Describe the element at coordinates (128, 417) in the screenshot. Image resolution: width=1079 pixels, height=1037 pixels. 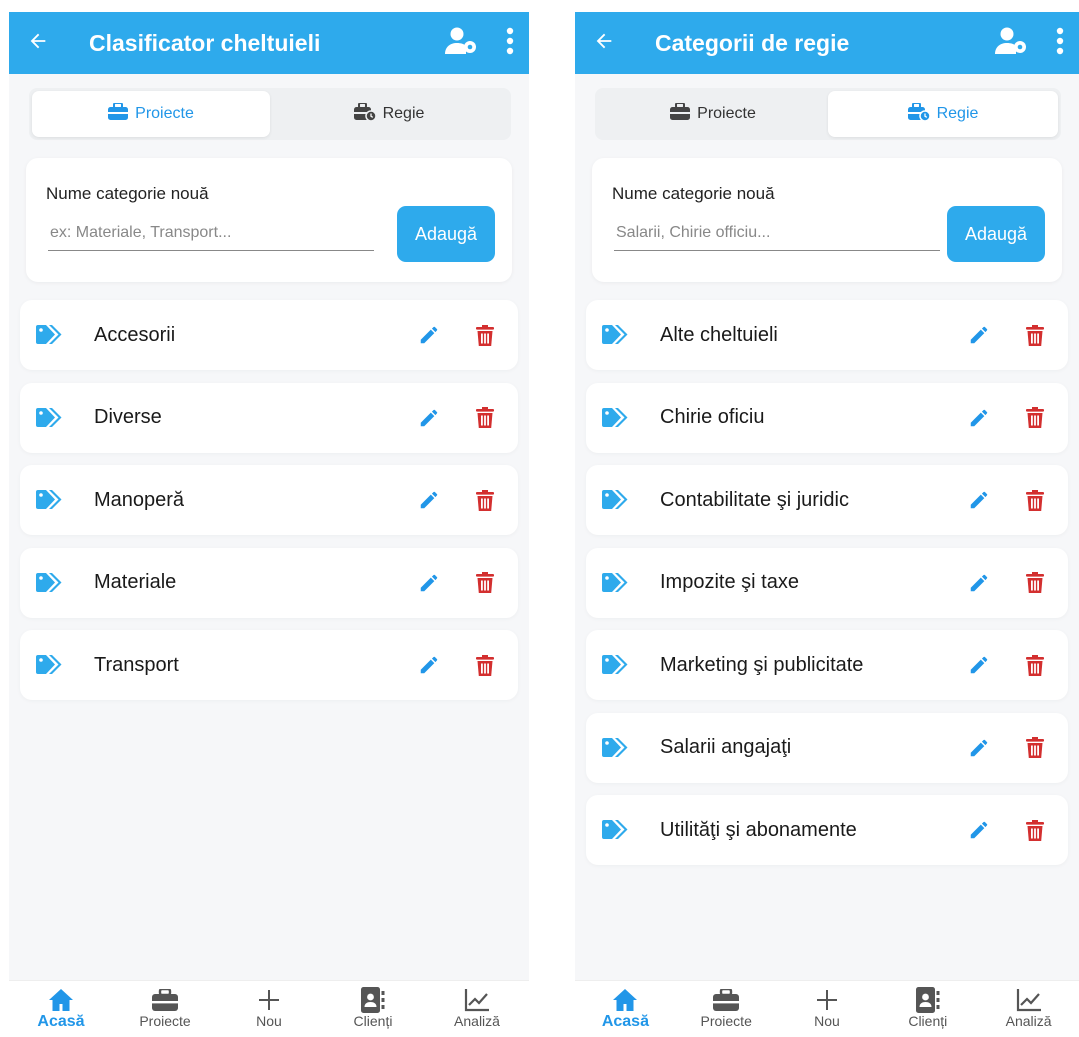
I see `category-name: Diverse` at that location.